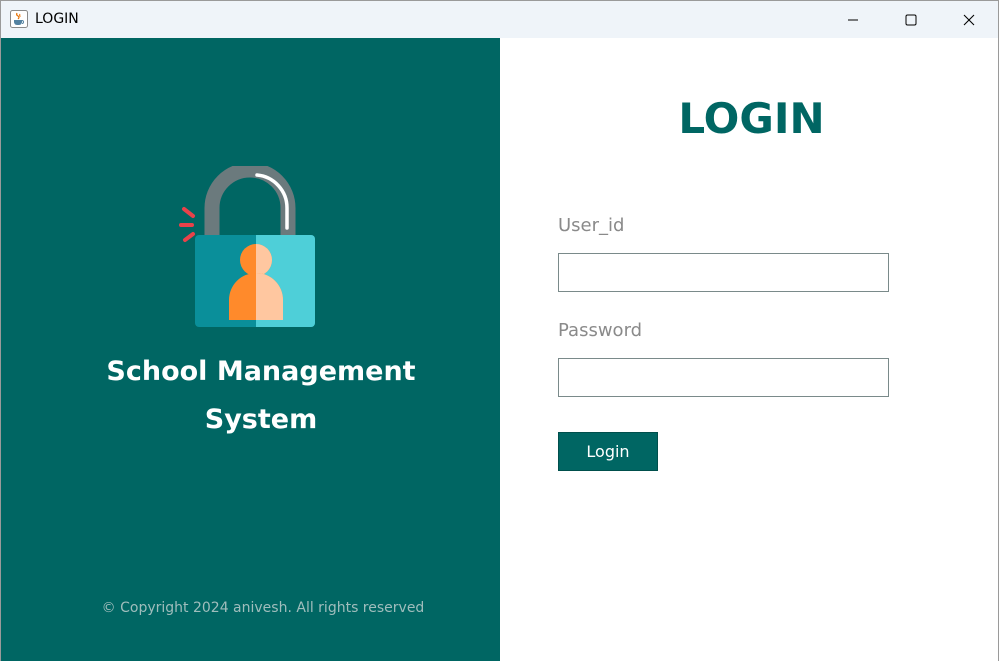 The height and width of the screenshot is (661, 999). I want to click on user-id-label: User_id, so click(591, 225).